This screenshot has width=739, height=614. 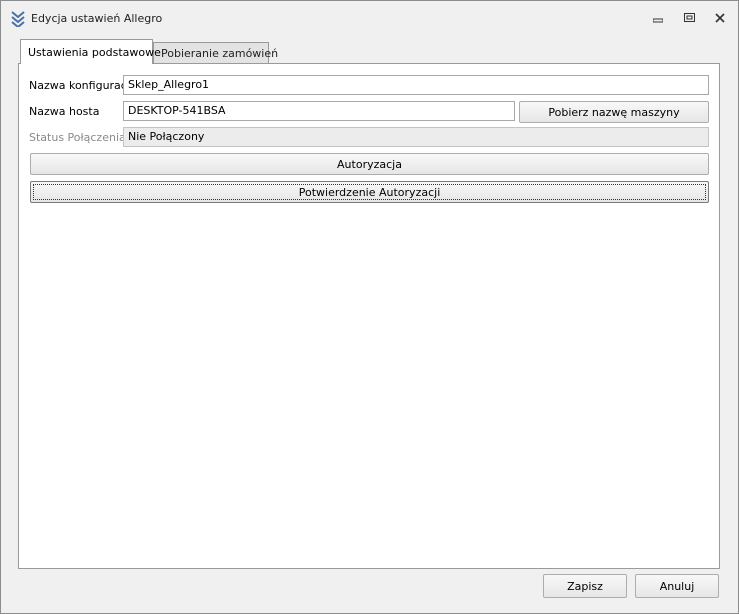 What do you see at coordinates (81, 85) in the screenshot?
I see `config-name-label: Nazwa konfiguracji` at bounding box center [81, 85].